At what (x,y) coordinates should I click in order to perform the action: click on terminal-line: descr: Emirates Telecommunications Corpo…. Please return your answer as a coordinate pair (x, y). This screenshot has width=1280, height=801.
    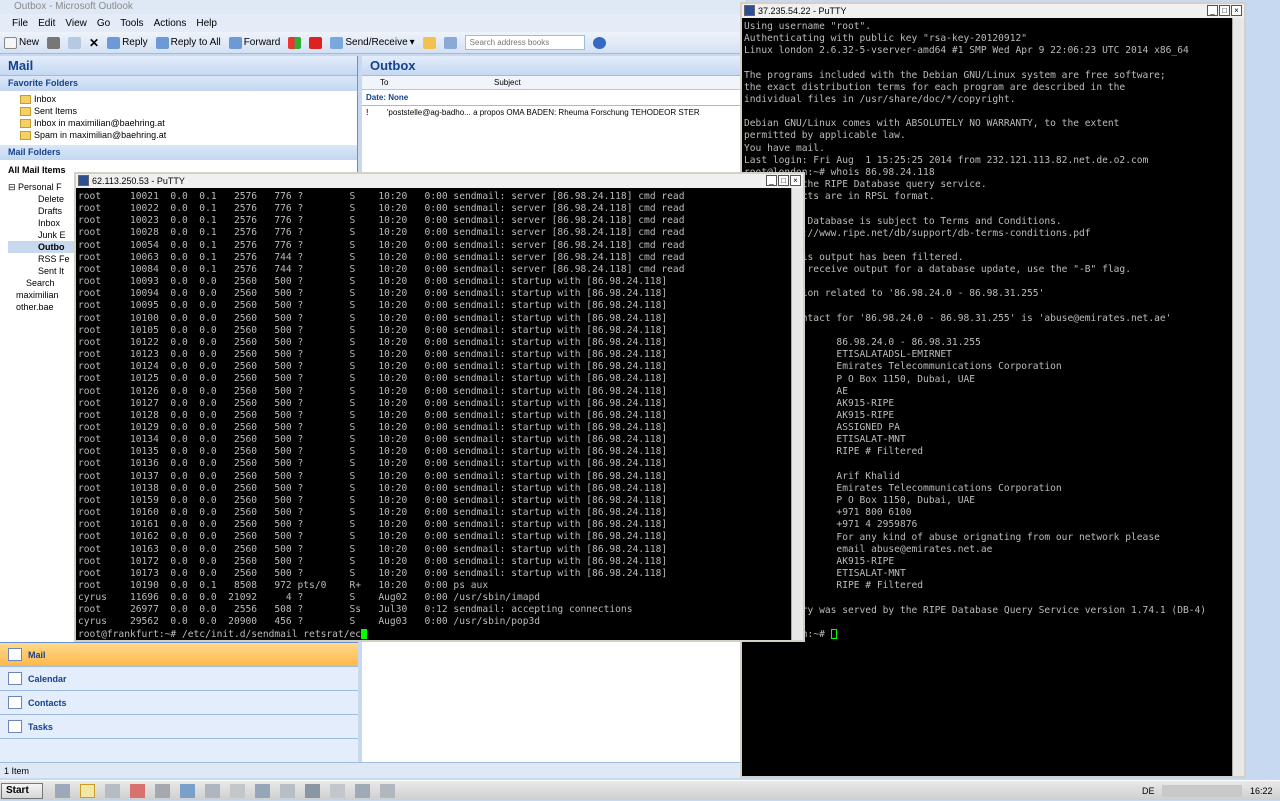
    Looking at the image, I should click on (903, 367).